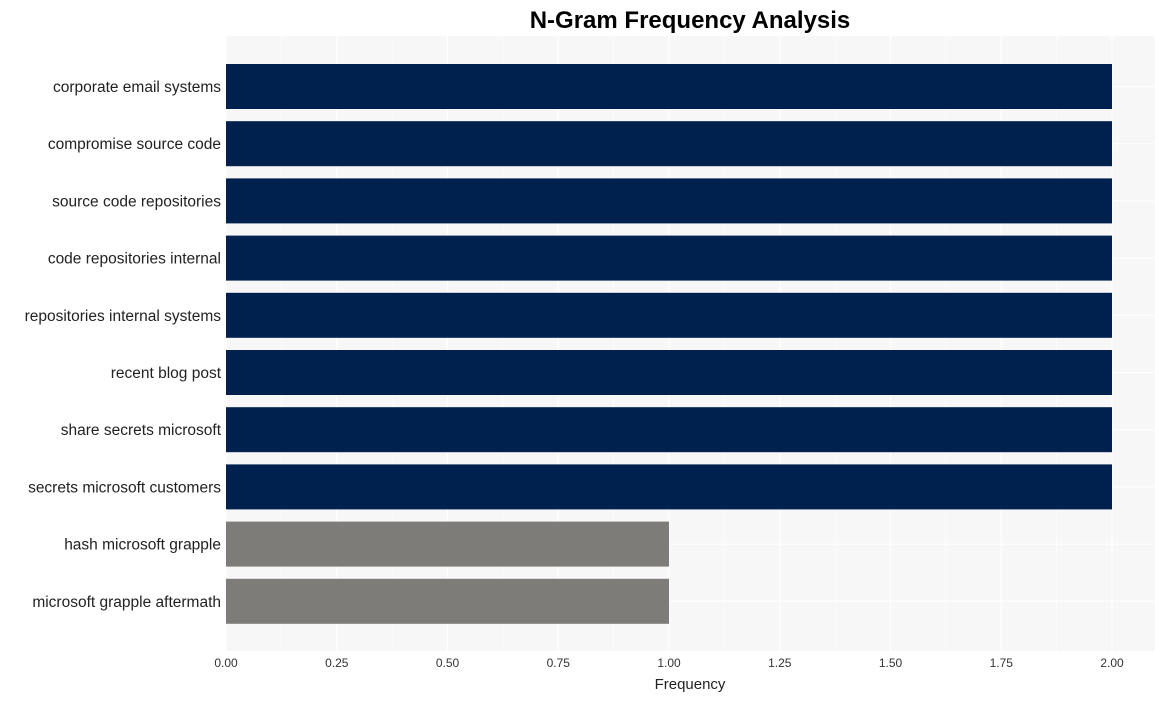 This screenshot has width=1165, height=701. Describe the element at coordinates (669, 258) in the screenshot. I see `bar-code-repositories-internal` at that location.